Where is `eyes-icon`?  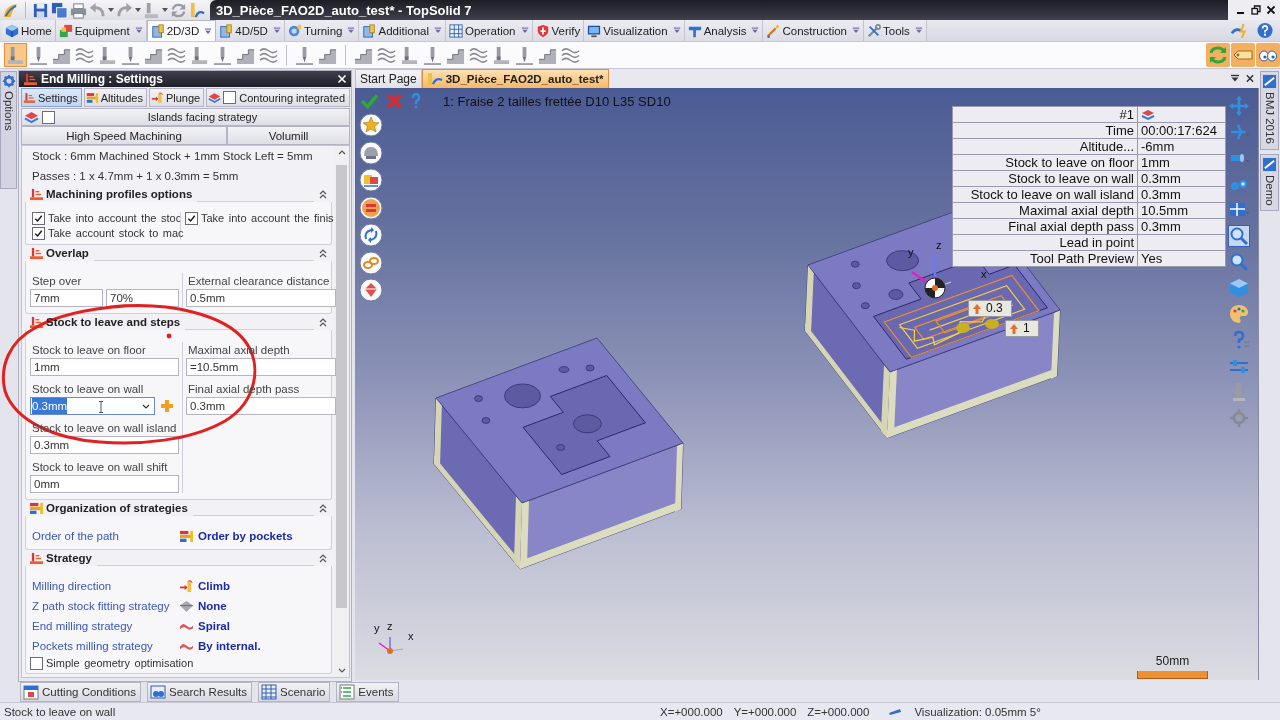 eyes-icon is located at coordinates (1268, 55).